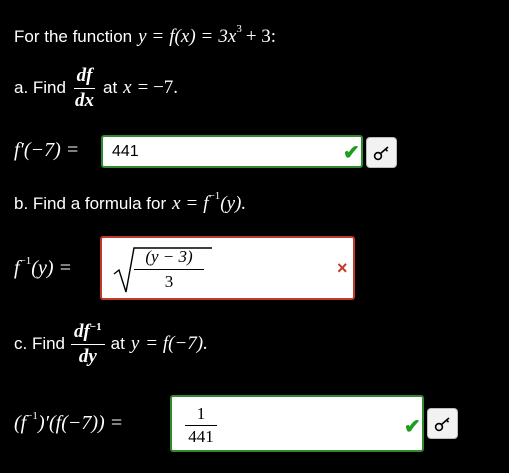 Image resolution: width=509 pixels, height=473 pixels. Describe the element at coordinates (261, 36) in the screenshot. I see `statement-rest: + 3:` at that location.